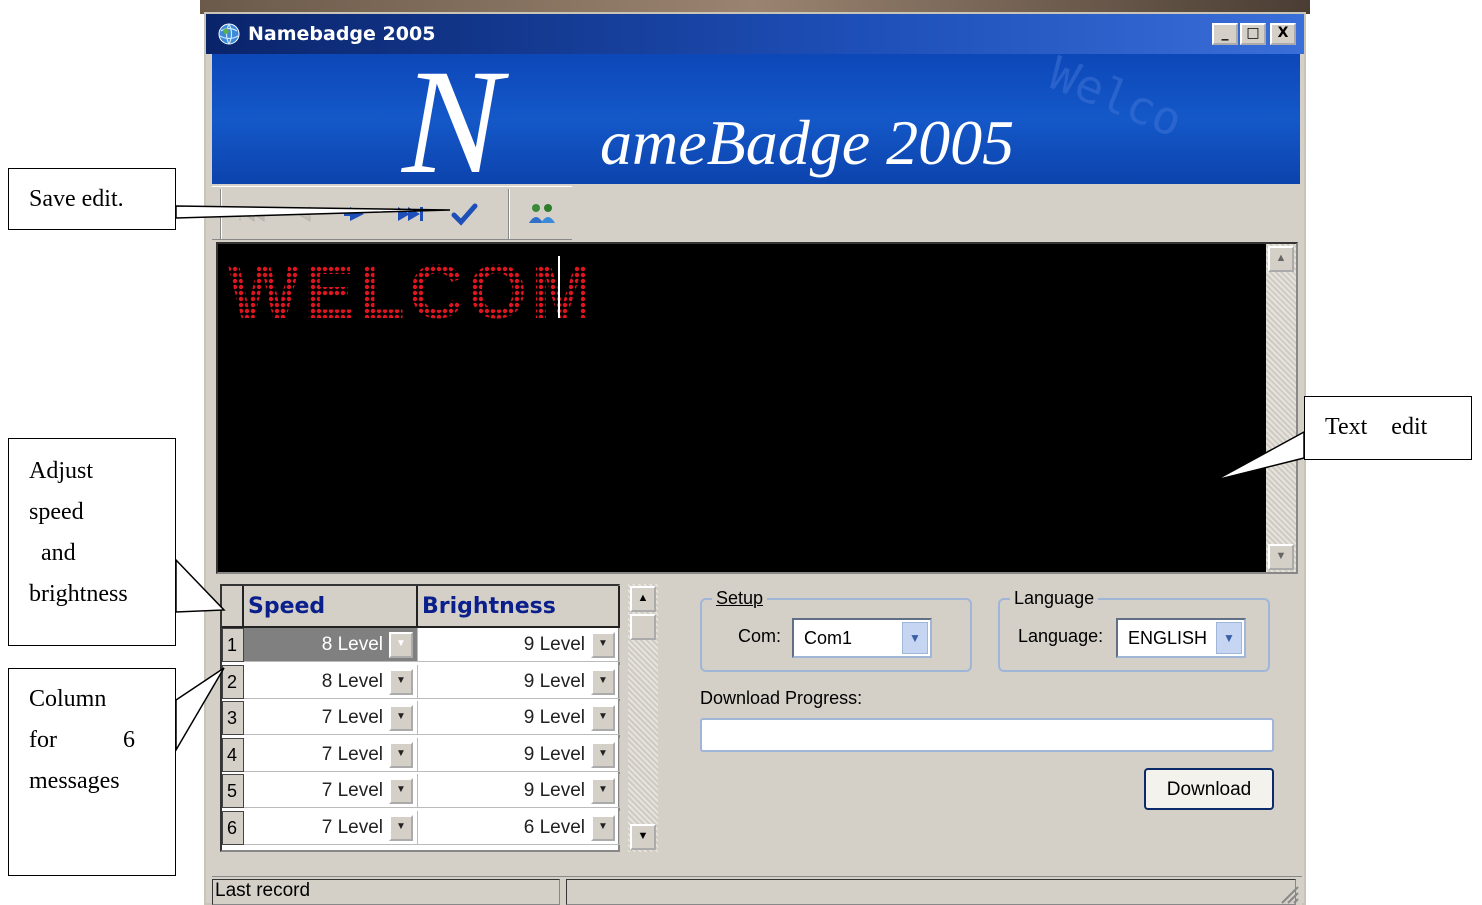  I want to click on annotation-line: Column, so click(68, 699).